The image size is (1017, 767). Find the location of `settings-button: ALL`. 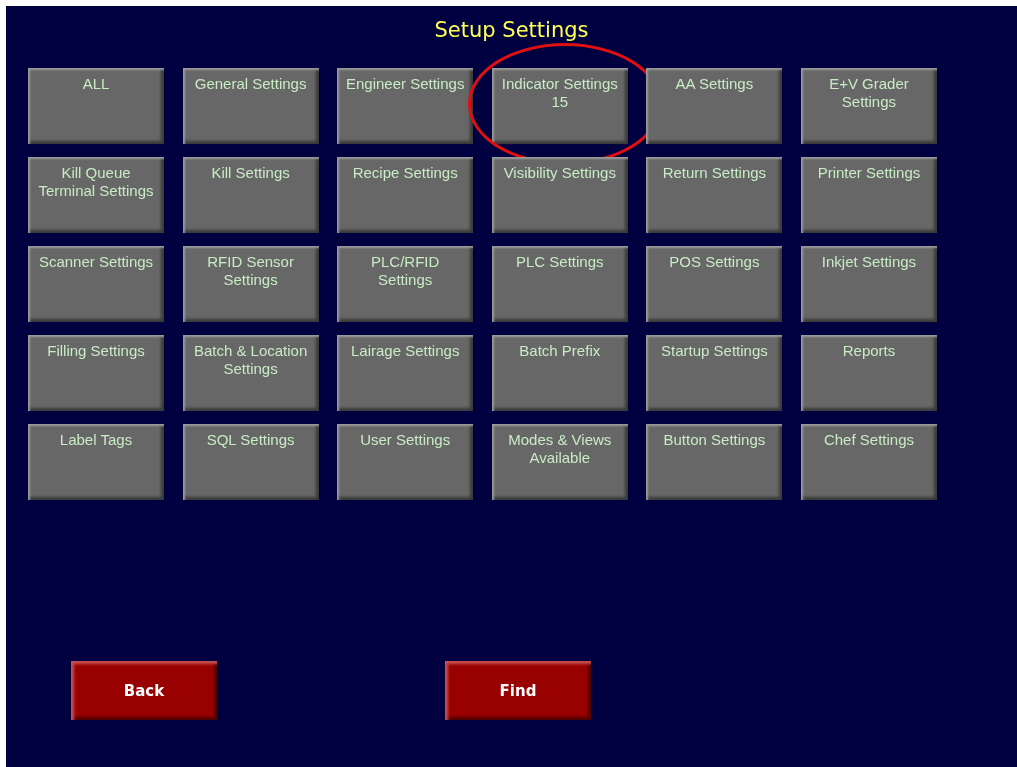

settings-button: ALL is located at coordinates (96, 106).